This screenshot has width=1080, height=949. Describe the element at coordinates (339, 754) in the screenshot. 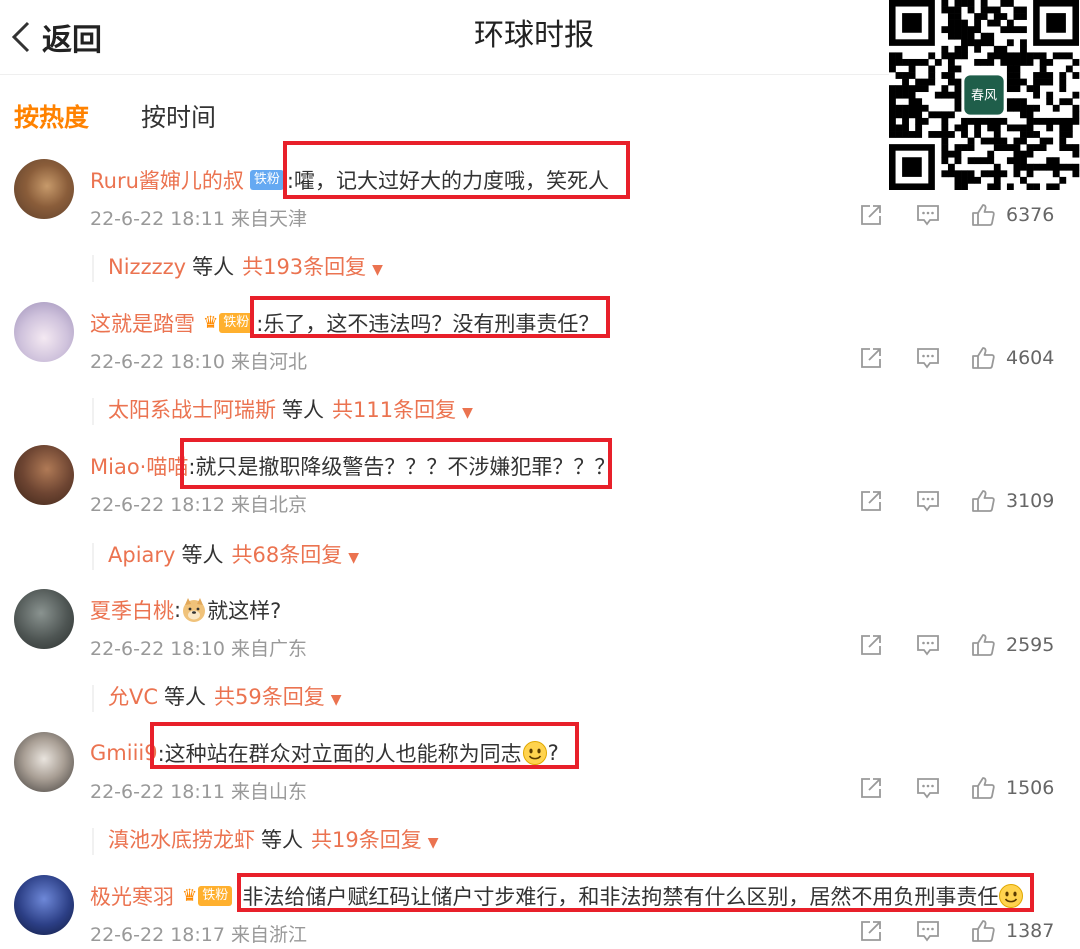

I see `comment-text: :这种站在群众对立面的人也能称为同志` at that location.